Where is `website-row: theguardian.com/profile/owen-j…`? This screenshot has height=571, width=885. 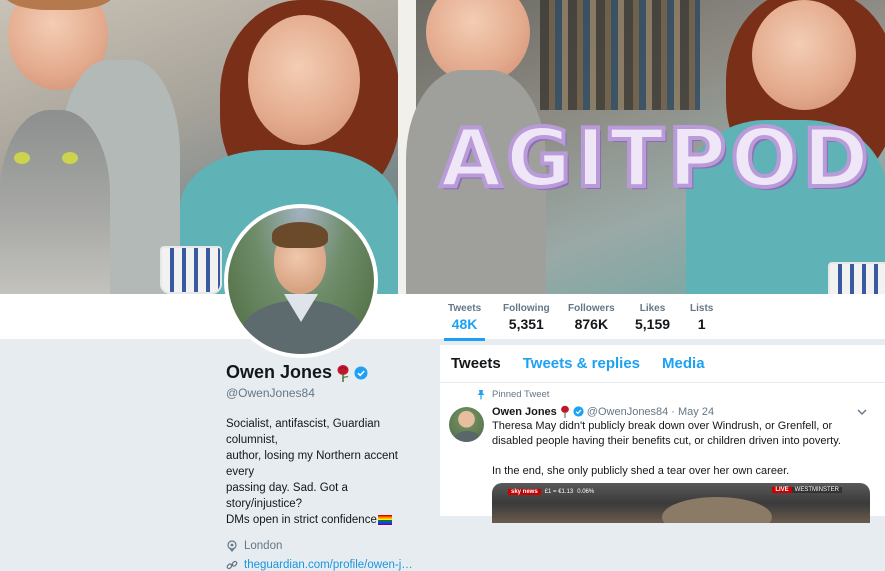
website-row: theguardian.com/profile/owen-j… is located at coordinates (326, 565).